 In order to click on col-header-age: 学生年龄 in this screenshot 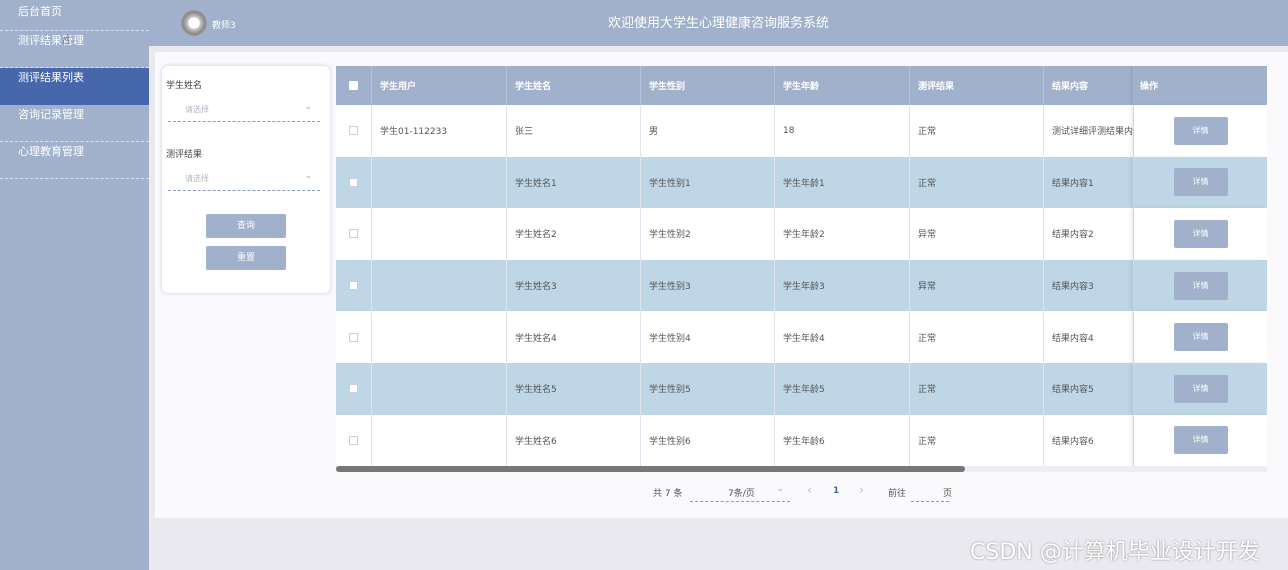, I will do `click(842, 85)`.